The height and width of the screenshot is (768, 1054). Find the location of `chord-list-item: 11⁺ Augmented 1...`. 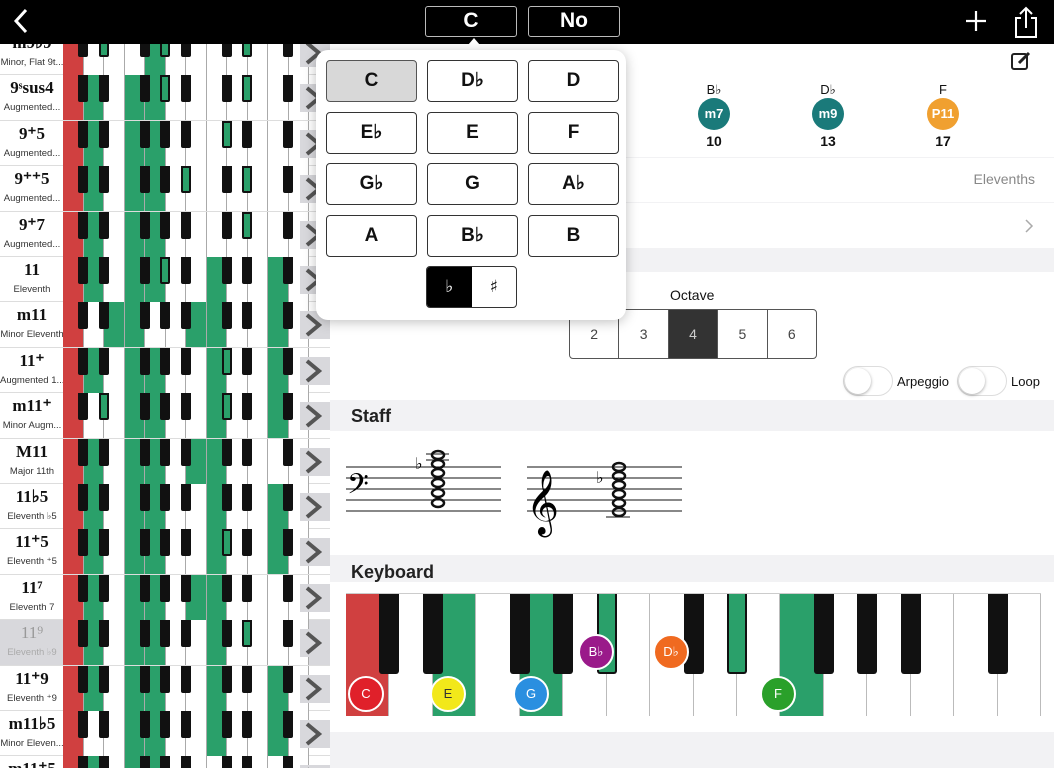

chord-list-item: 11⁺ Augmented 1... is located at coordinates (165, 370).